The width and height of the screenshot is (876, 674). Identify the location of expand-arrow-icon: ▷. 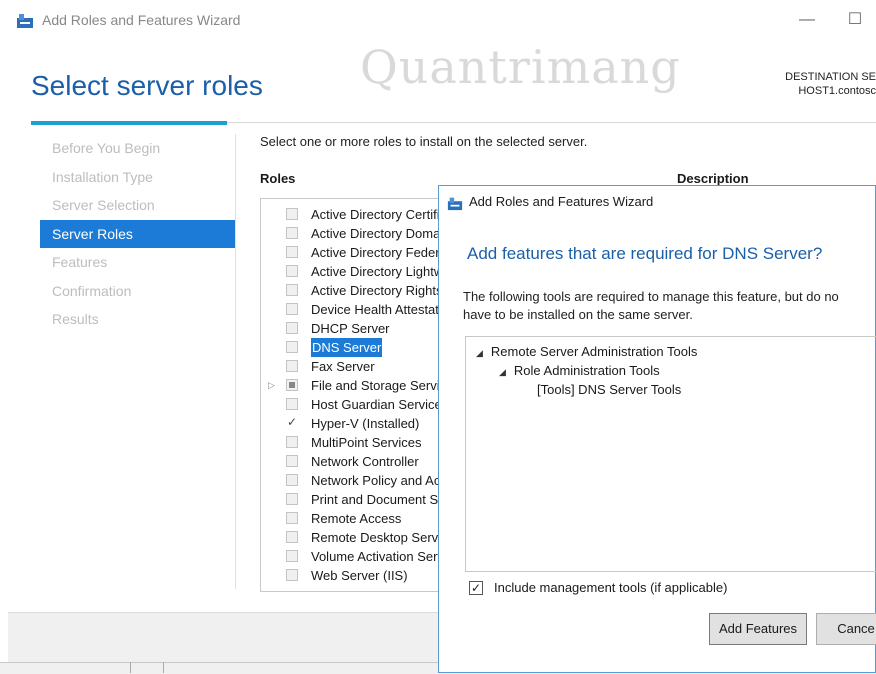
(271, 385).